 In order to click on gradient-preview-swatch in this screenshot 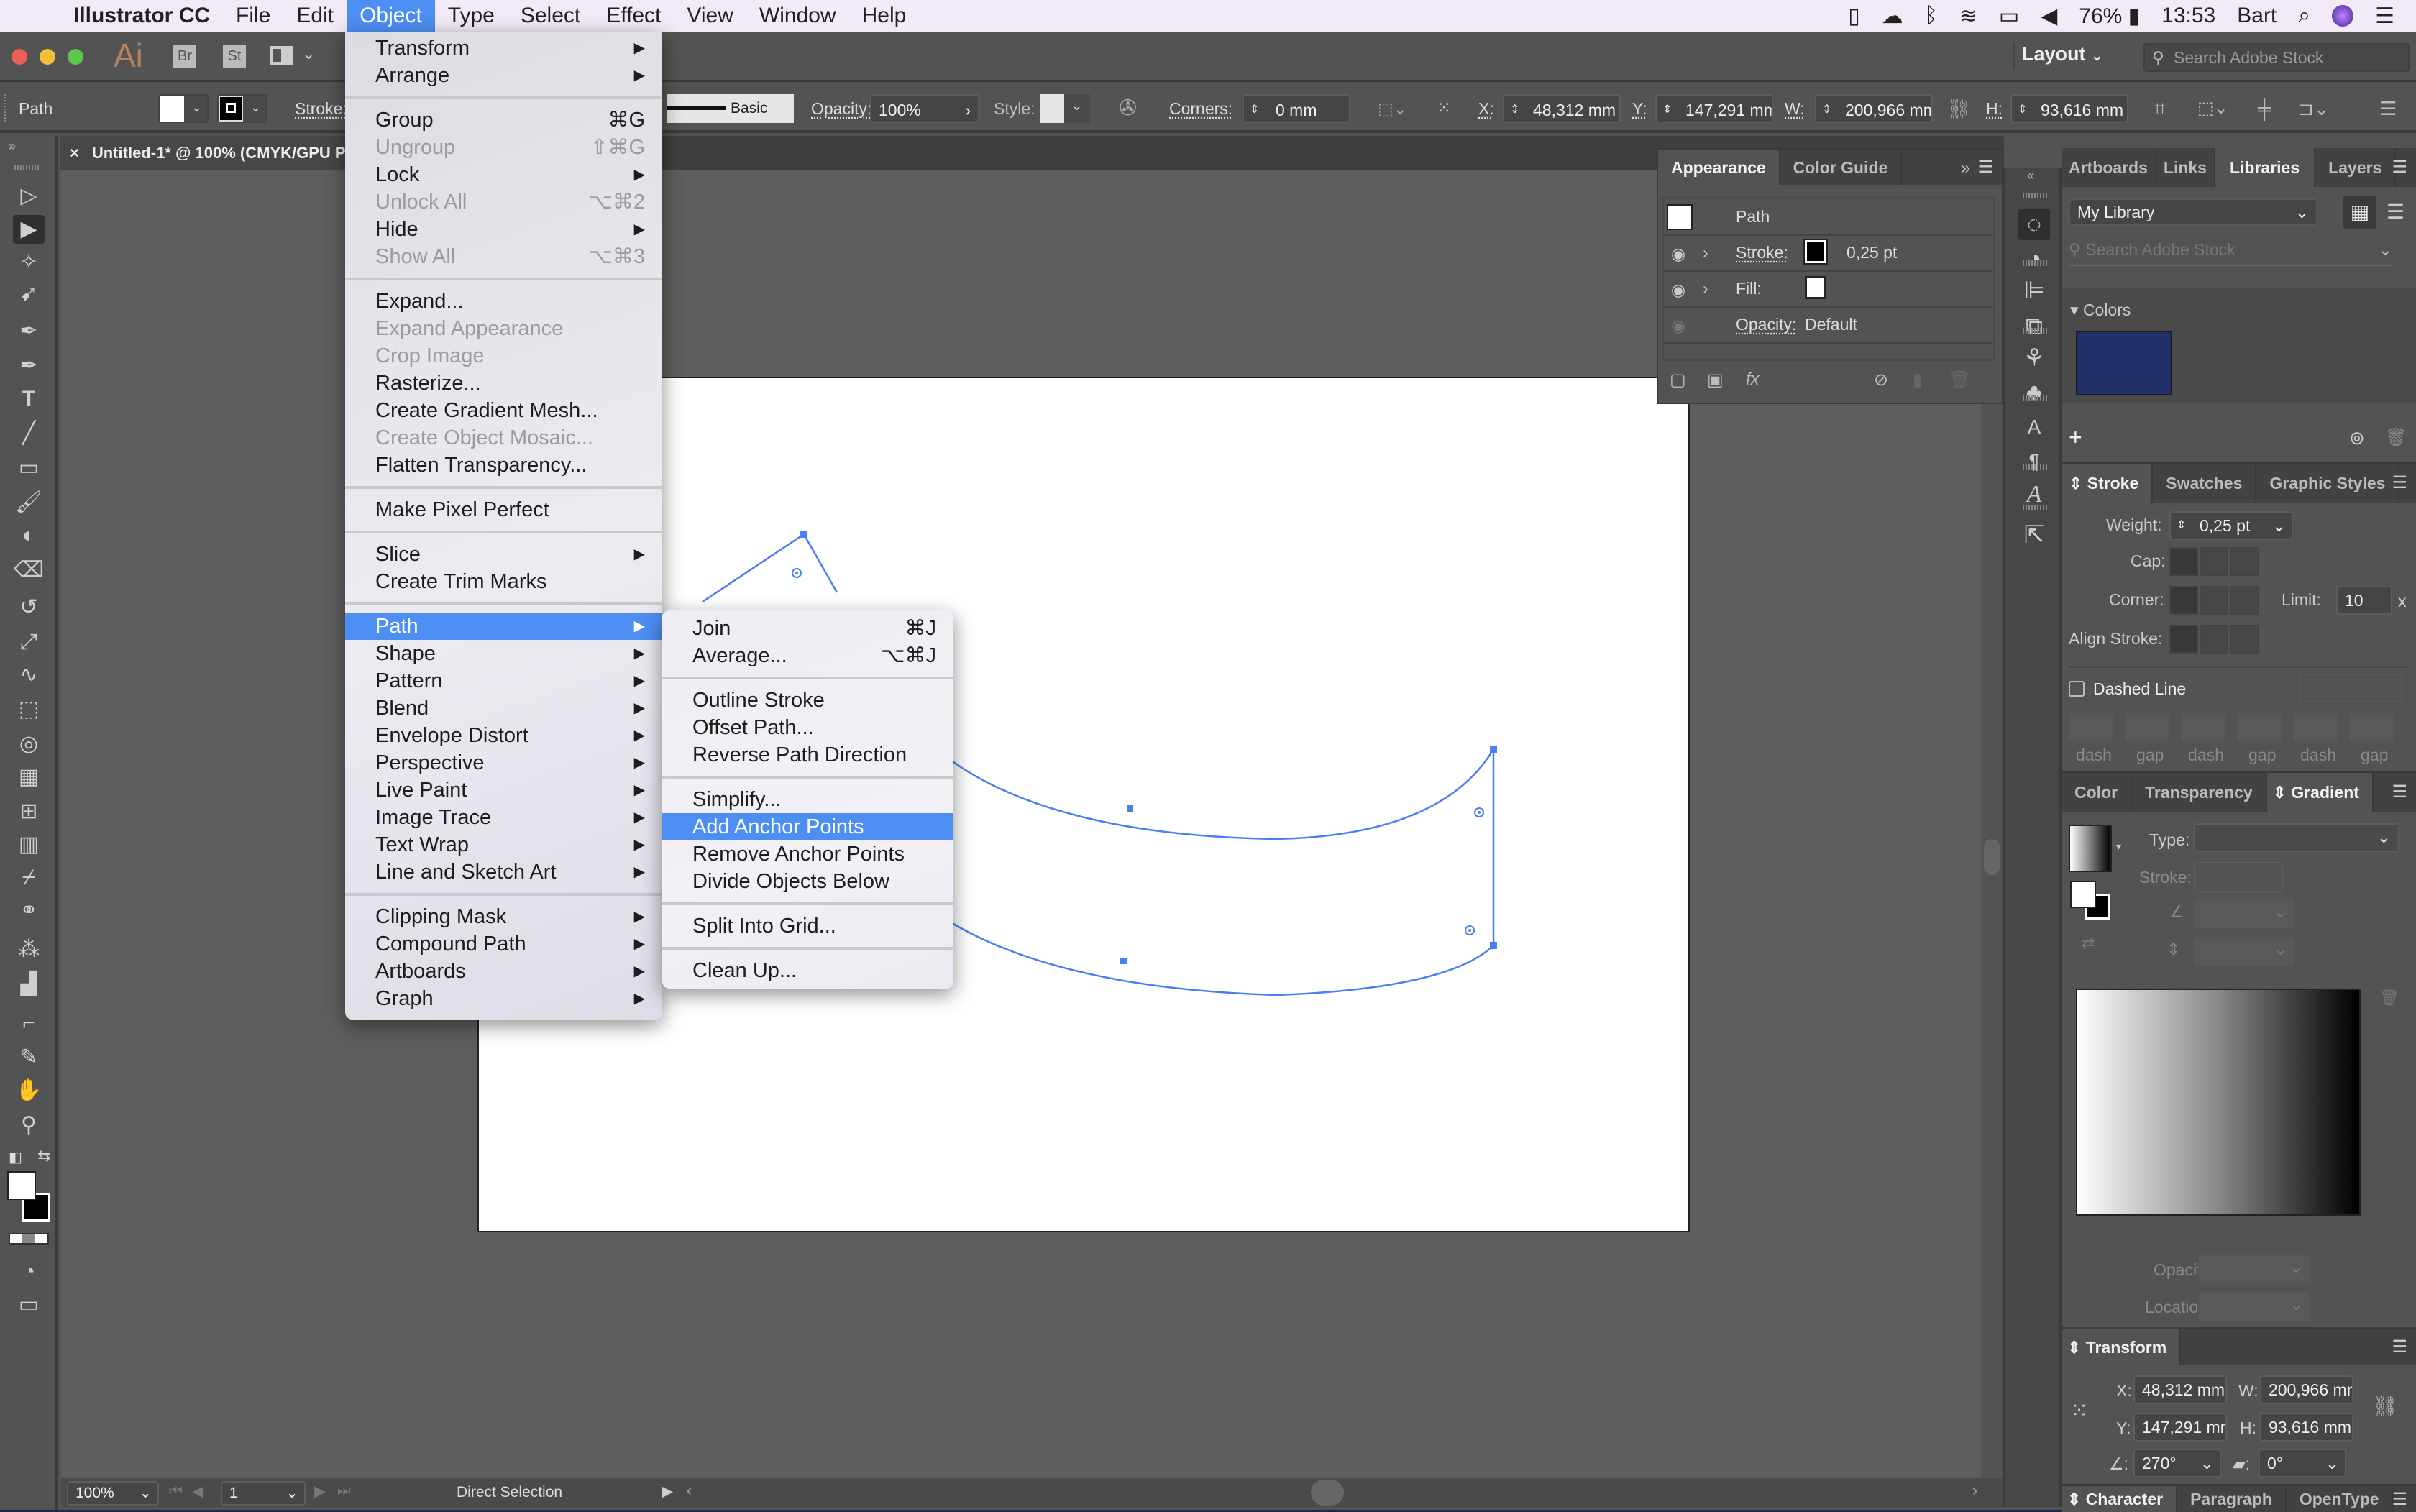, I will do `click(2090, 848)`.